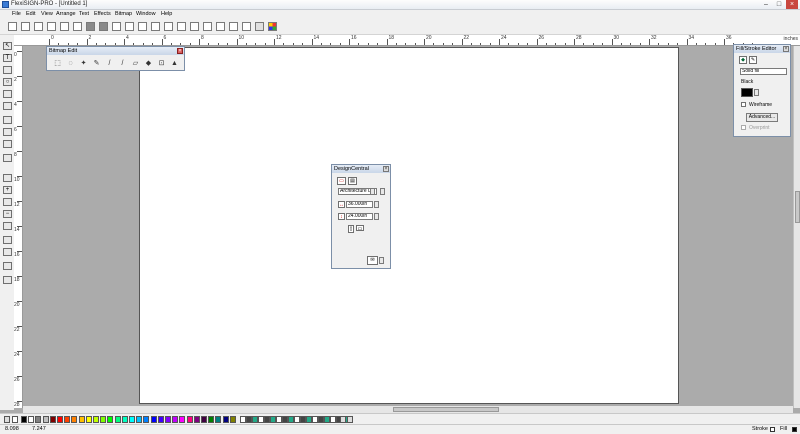 The height and width of the screenshot is (434, 800). Describe the element at coordinates (180, 51) in the screenshot. I see `bitmap-edit-close-icon: ×` at that location.